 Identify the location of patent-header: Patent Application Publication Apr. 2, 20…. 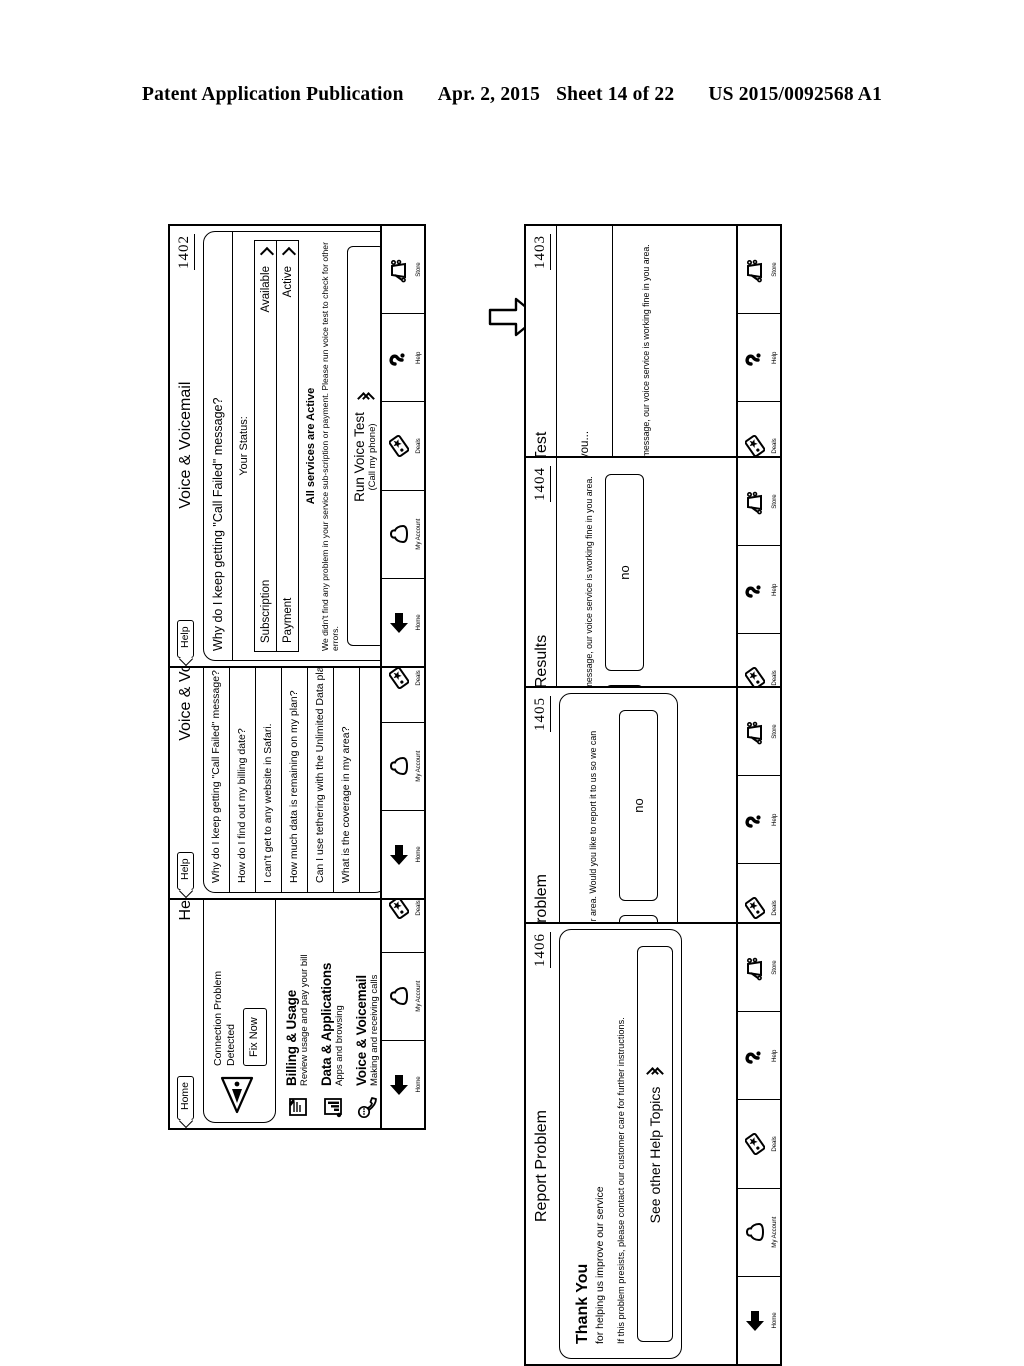
(512, 95).